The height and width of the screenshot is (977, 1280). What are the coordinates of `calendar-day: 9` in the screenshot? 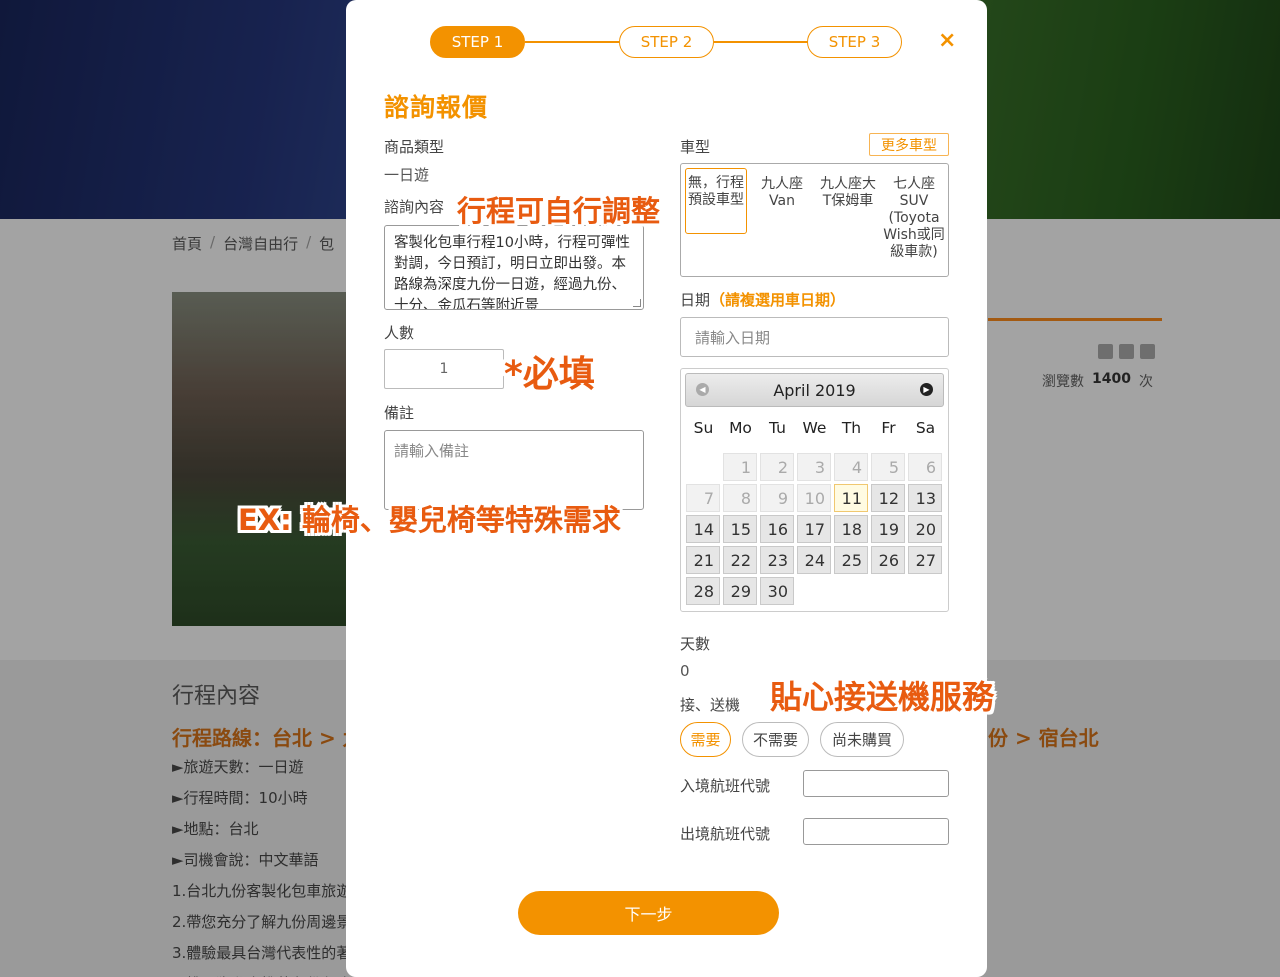 It's located at (777, 498).